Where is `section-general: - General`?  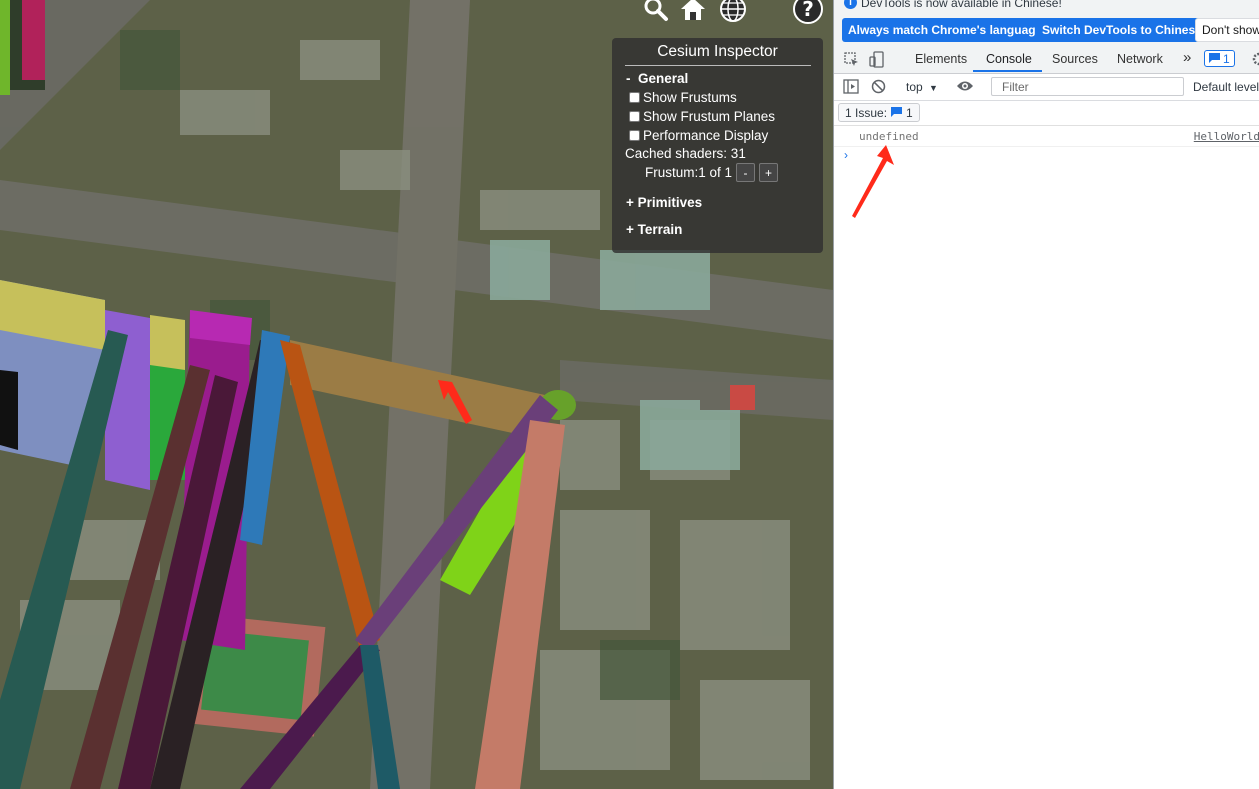
section-general: - General is located at coordinates (657, 78).